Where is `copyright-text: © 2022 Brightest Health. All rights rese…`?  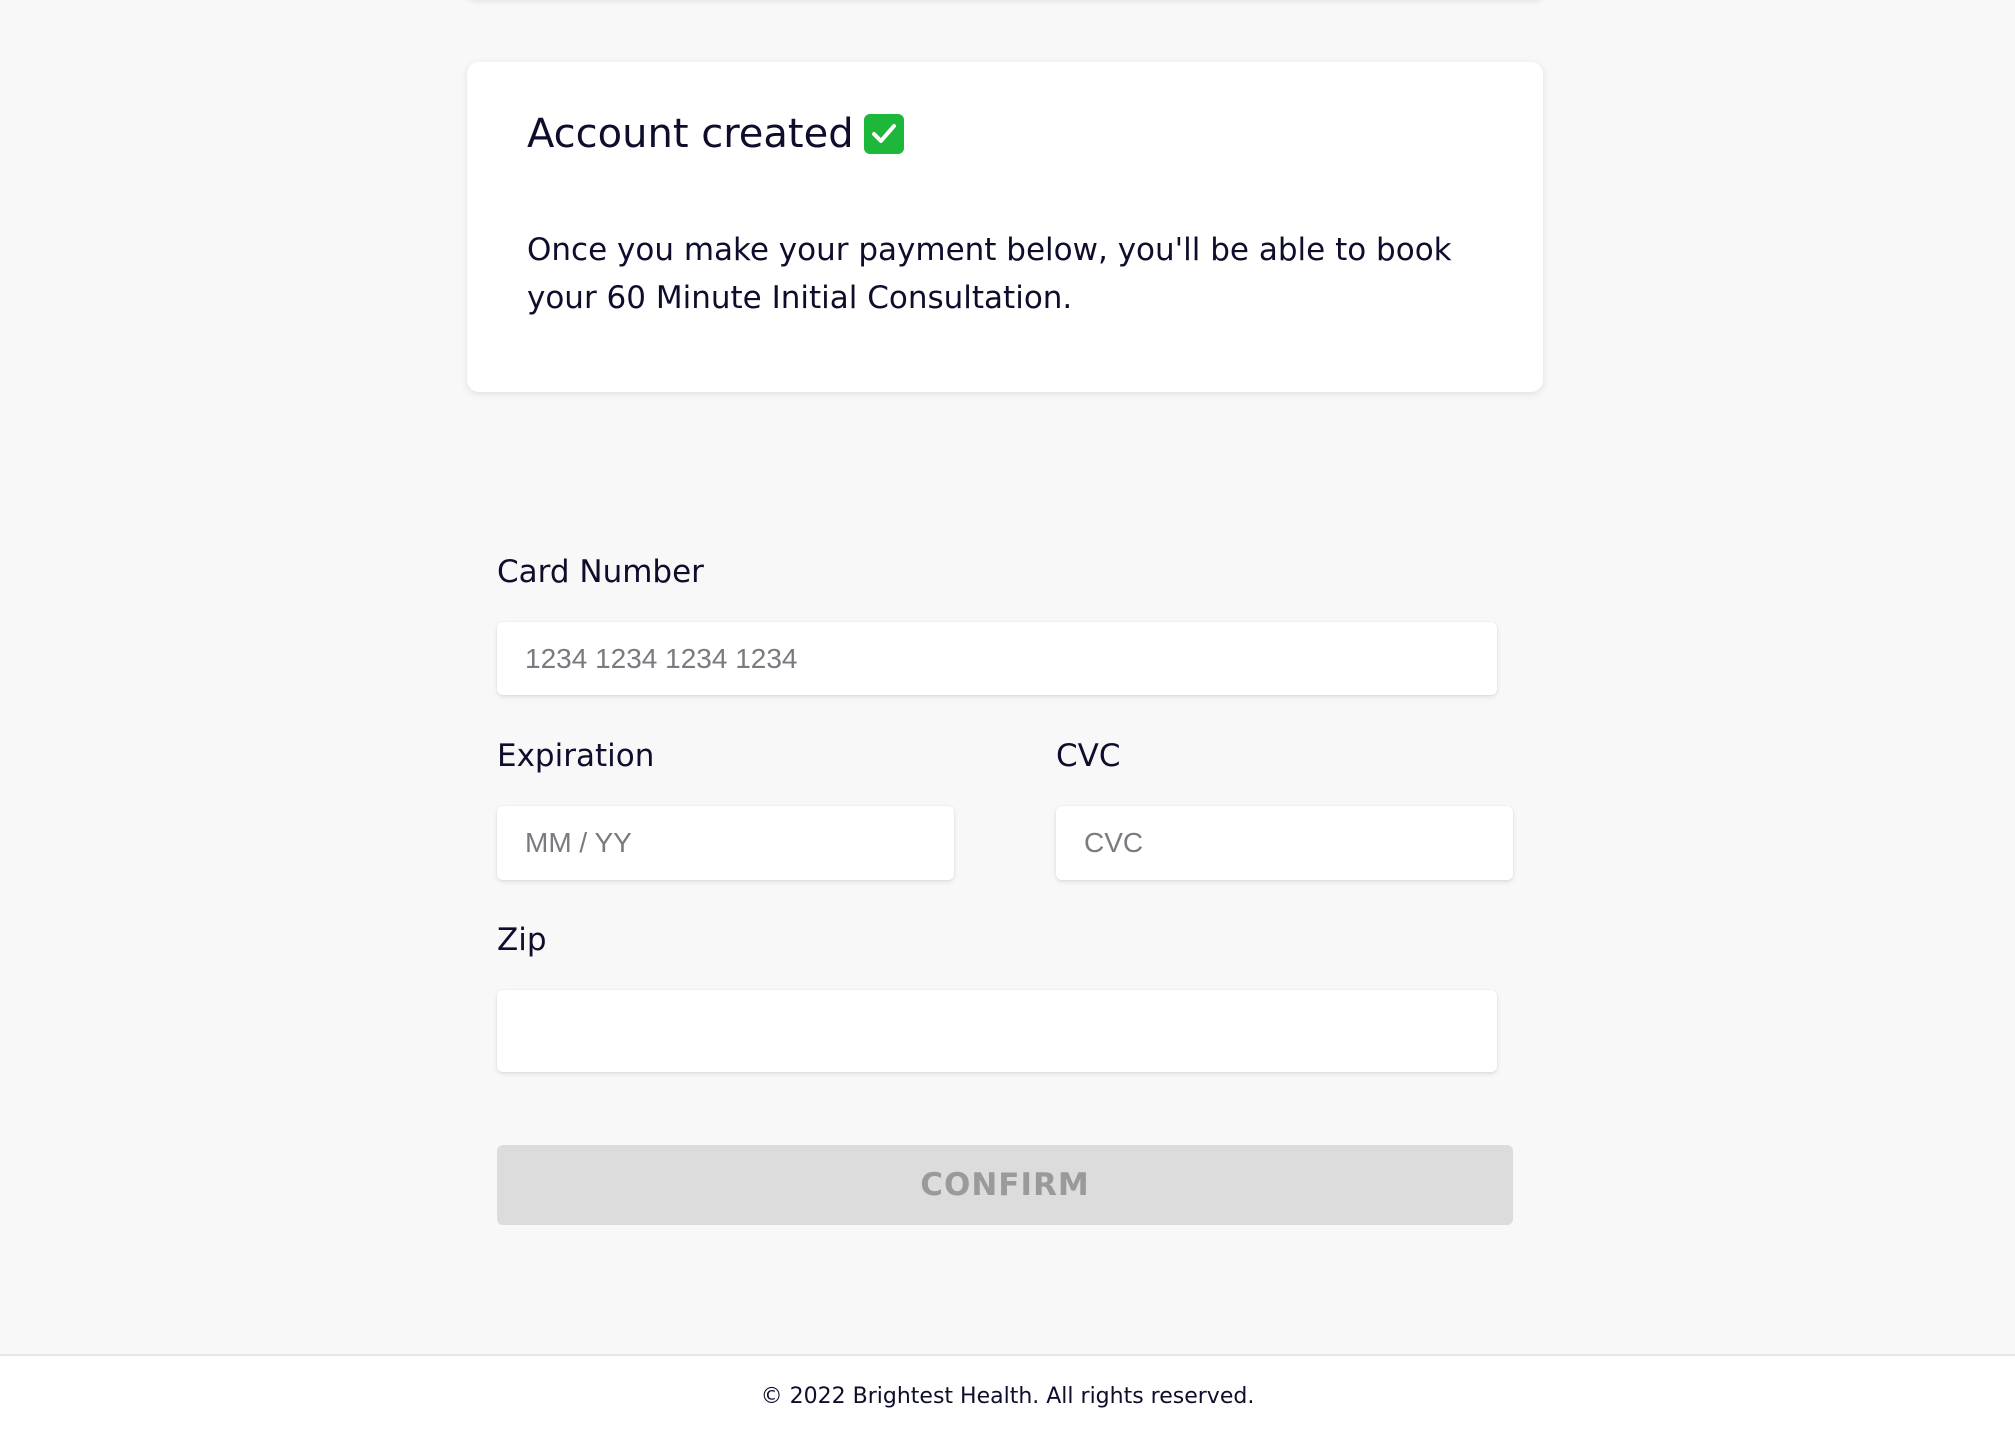 copyright-text: © 2022 Brightest Health. All rights rese… is located at coordinates (1007, 1396).